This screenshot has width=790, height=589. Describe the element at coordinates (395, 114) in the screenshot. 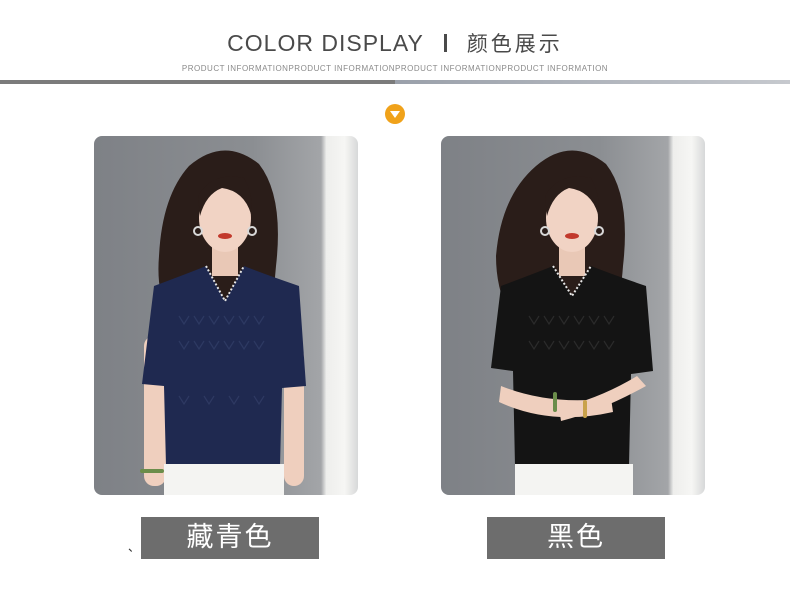

I see `chevron-down-icon` at that location.